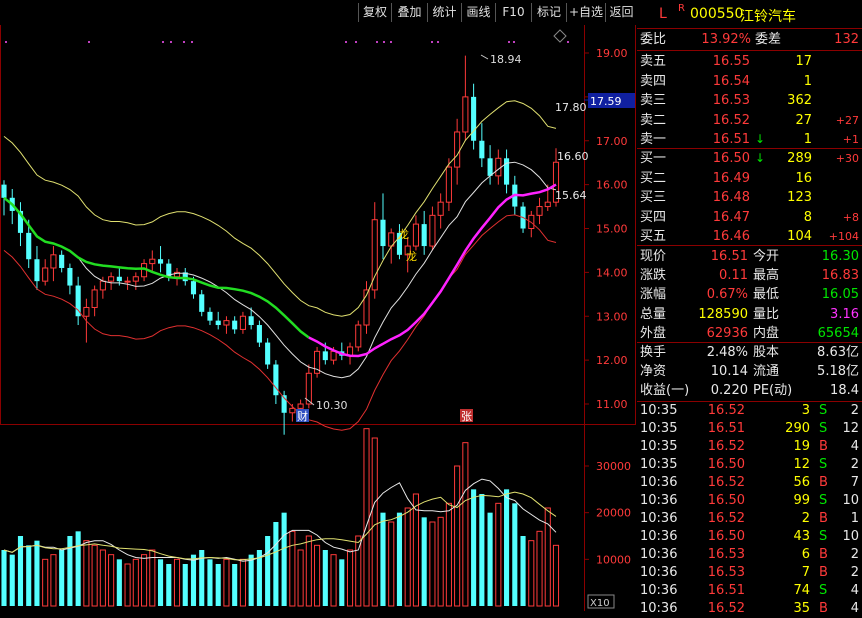 Image resolution: width=862 pixels, height=618 pixels. What do you see at coordinates (801, 590) in the screenshot?
I see `tick-volume: 74` at bounding box center [801, 590].